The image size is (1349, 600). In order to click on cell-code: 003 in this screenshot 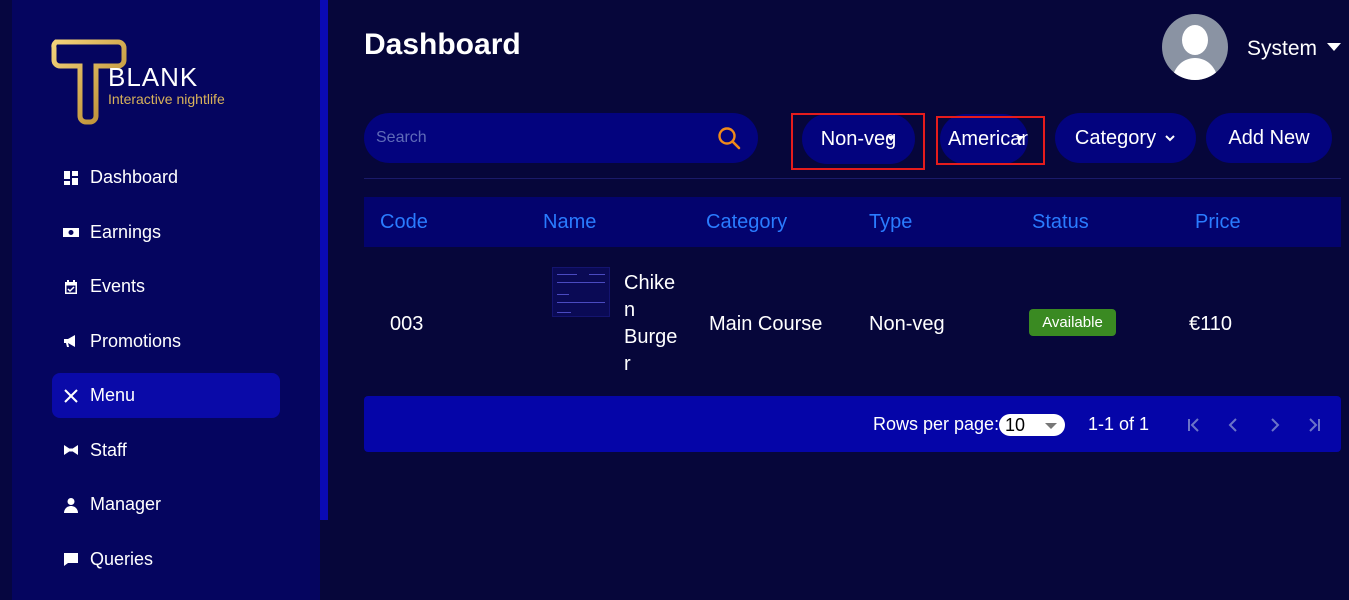, I will do `click(407, 324)`.